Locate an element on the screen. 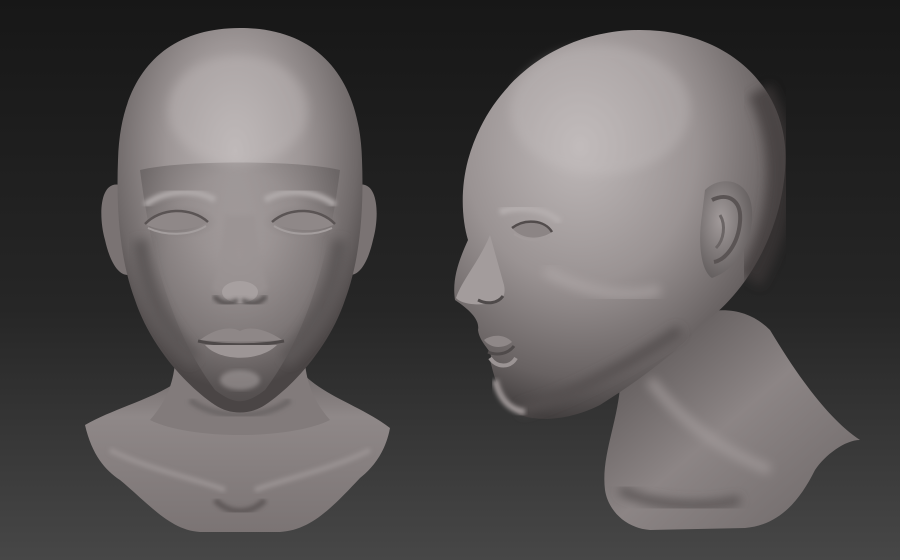 This screenshot has height=560, width=900. front-left-eye is located at coordinates (178, 222).